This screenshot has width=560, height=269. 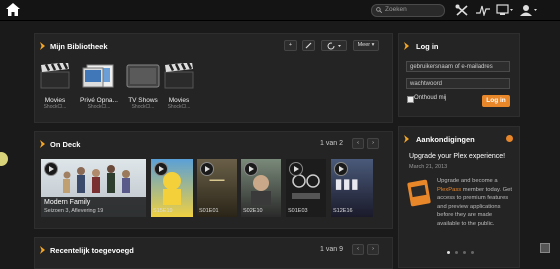 What do you see at coordinates (509, 138) in the screenshot?
I see `rss-dot-icon` at bounding box center [509, 138].